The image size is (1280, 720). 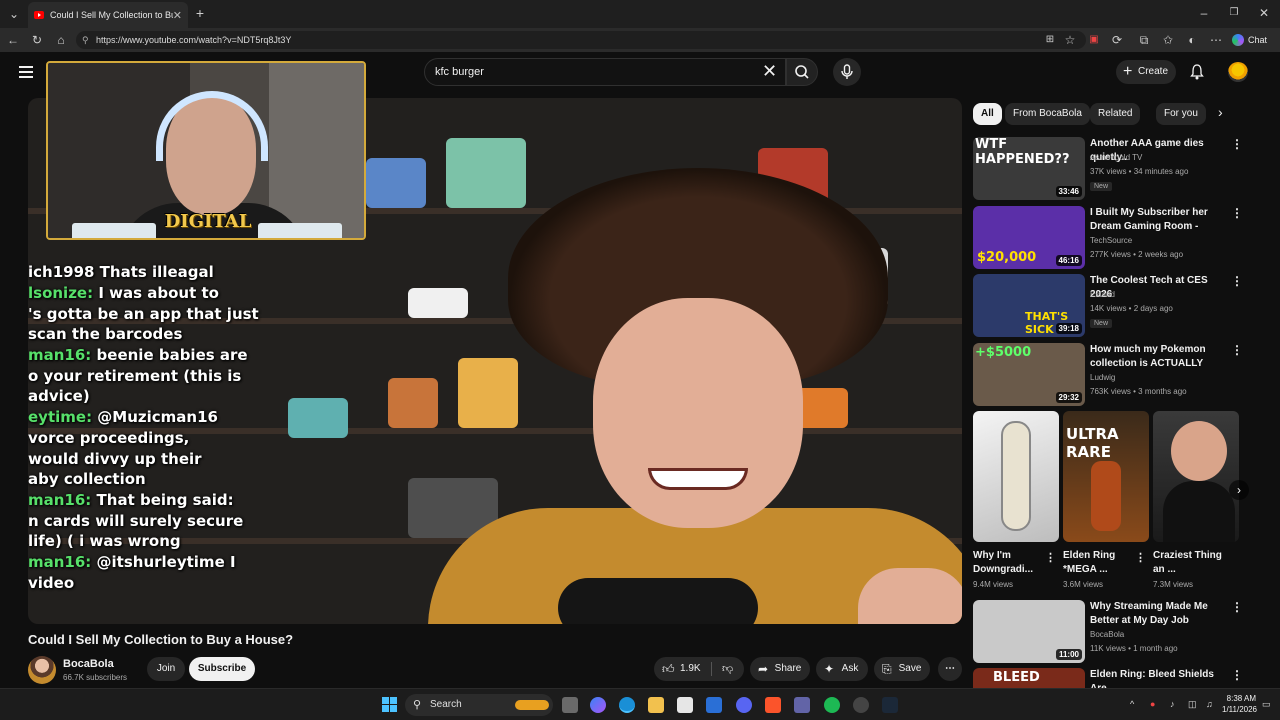 What do you see at coordinates (1216, 40) in the screenshot?
I see `more-options-icon: ⋯` at bounding box center [1216, 40].